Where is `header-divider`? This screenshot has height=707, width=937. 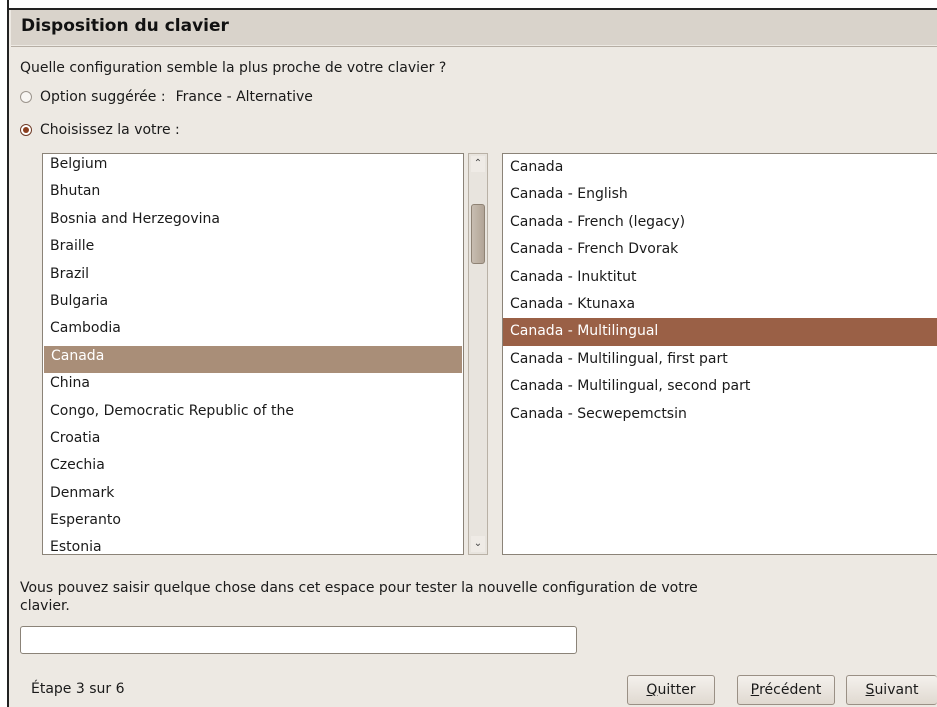 header-divider is located at coordinates (474, 46).